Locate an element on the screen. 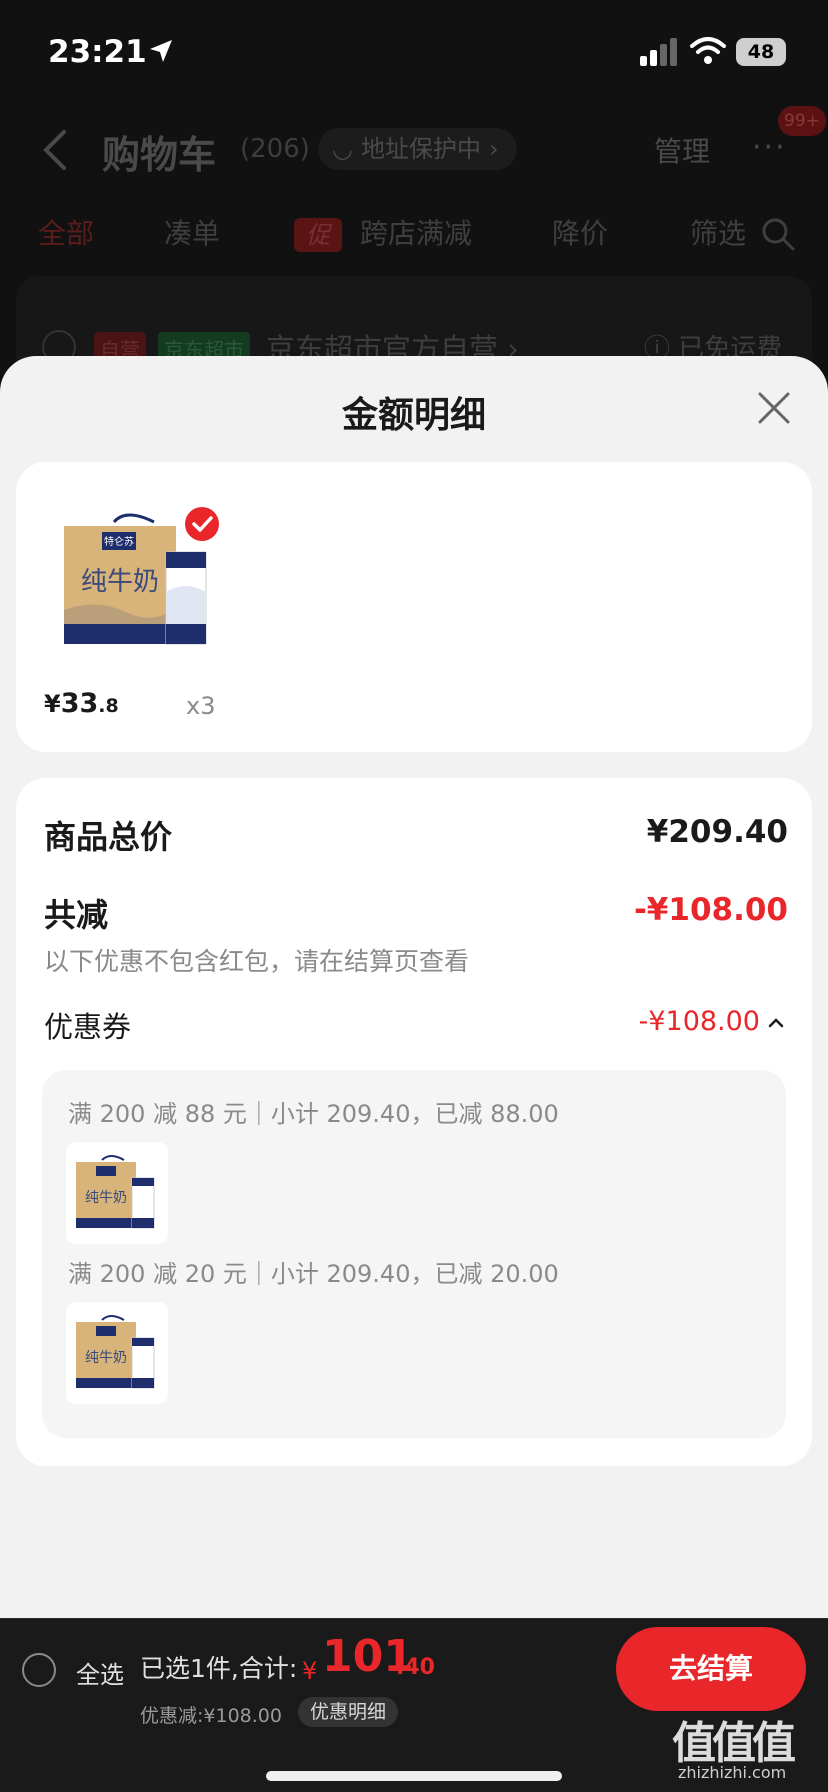  total-reduce-label: 共减 is located at coordinates (76, 915).